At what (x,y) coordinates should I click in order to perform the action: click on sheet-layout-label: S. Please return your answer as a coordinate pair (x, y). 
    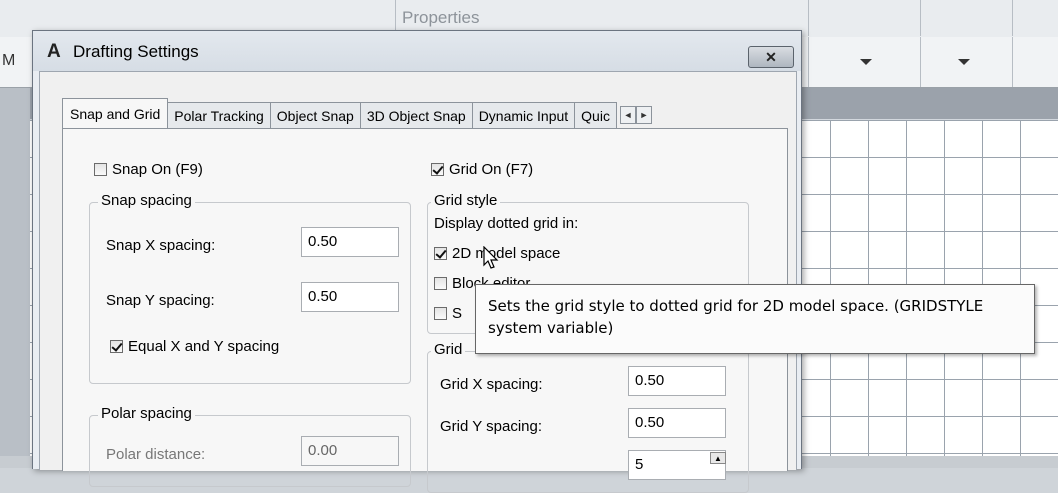
    Looking at the image, I should click on (457, 313).